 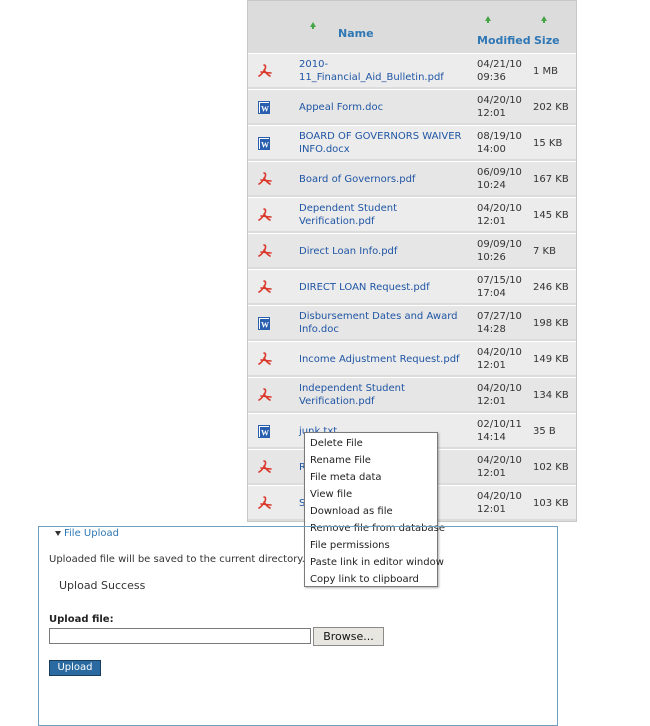 What do you see at coordinates (412, 27) in the screenshot?
I see `table-header: Name Modified Size` at bounding box center [412, 27].